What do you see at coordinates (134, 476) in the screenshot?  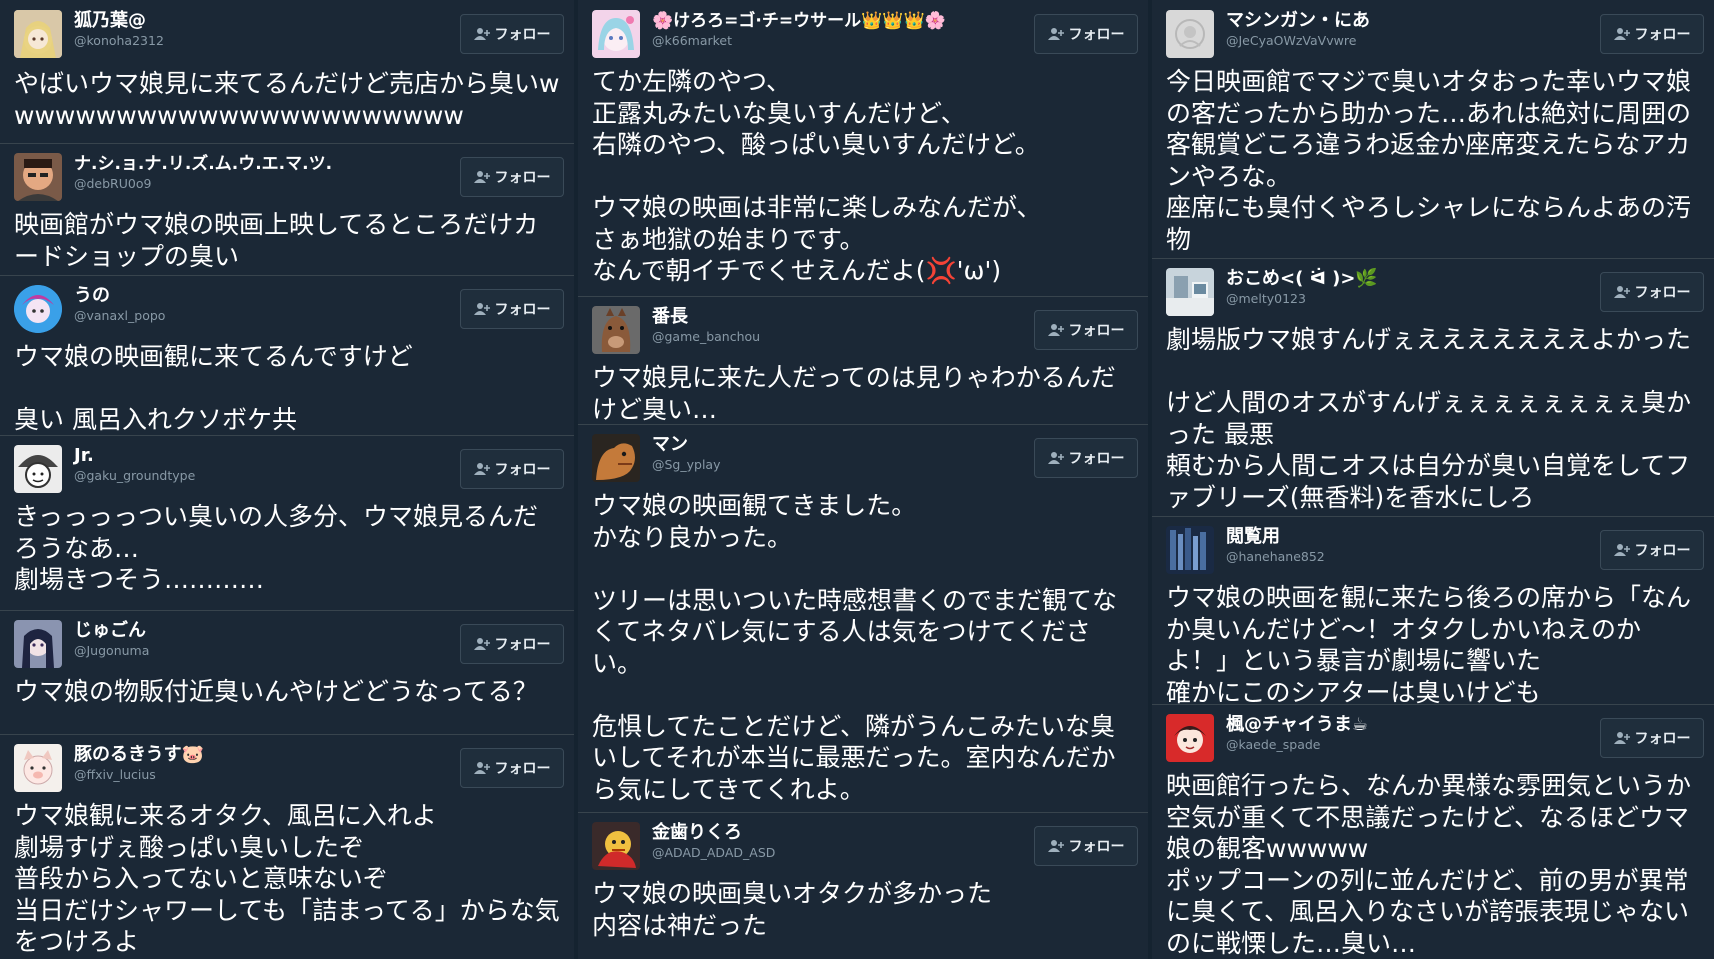 I see `user-handle: @gaku_groundtype` at bounding box center [134, 476].